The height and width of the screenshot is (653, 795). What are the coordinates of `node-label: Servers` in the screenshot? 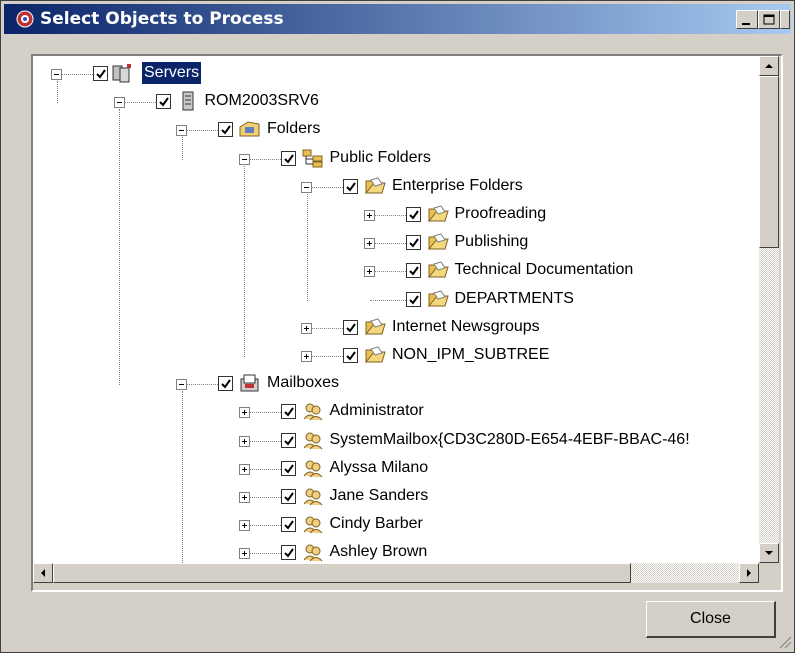 It's located at (172, 73).